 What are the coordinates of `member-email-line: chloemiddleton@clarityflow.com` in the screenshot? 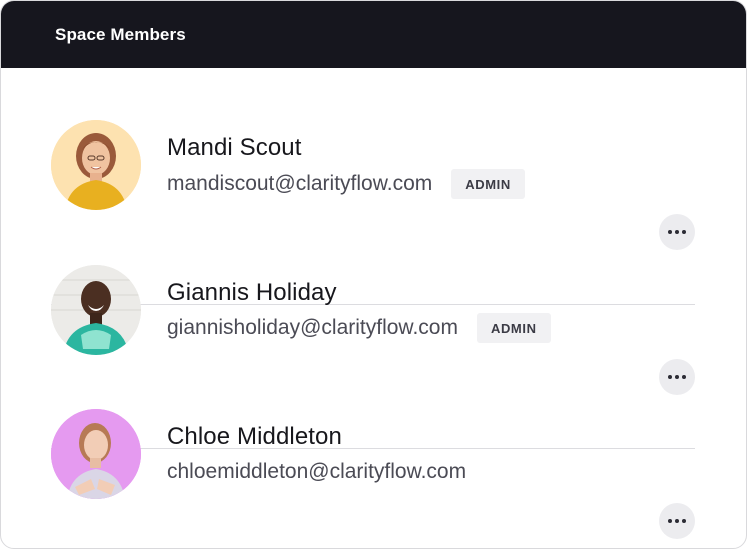 It's located at (316, 472).